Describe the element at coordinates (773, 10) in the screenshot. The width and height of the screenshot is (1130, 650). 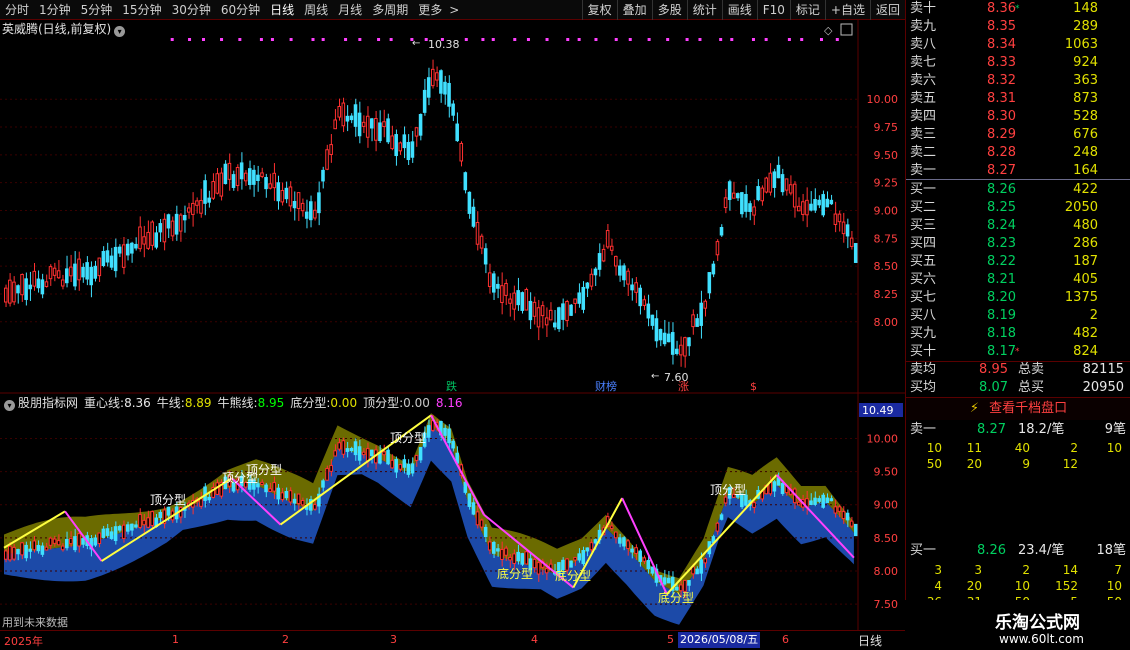
I see `toolbar-action-button: F10` at that location.